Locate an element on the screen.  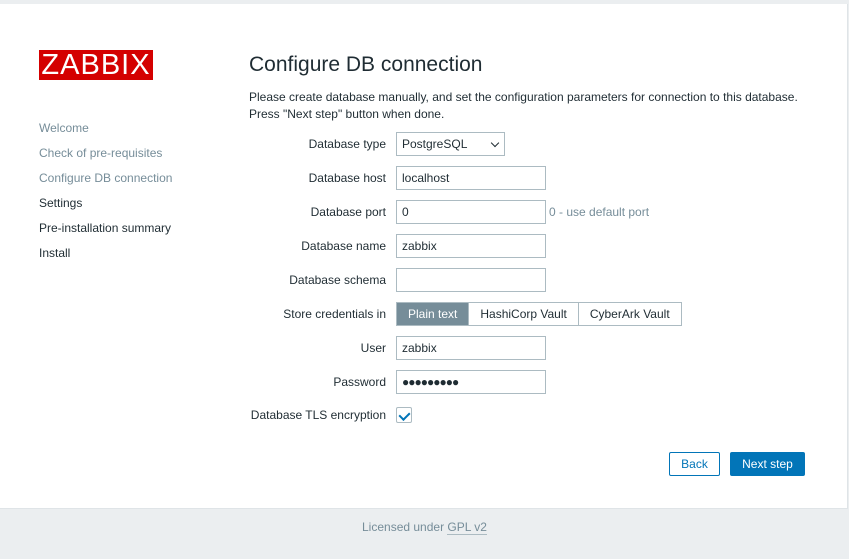
db-port-input: 0 is located at coordinates (471, 212).